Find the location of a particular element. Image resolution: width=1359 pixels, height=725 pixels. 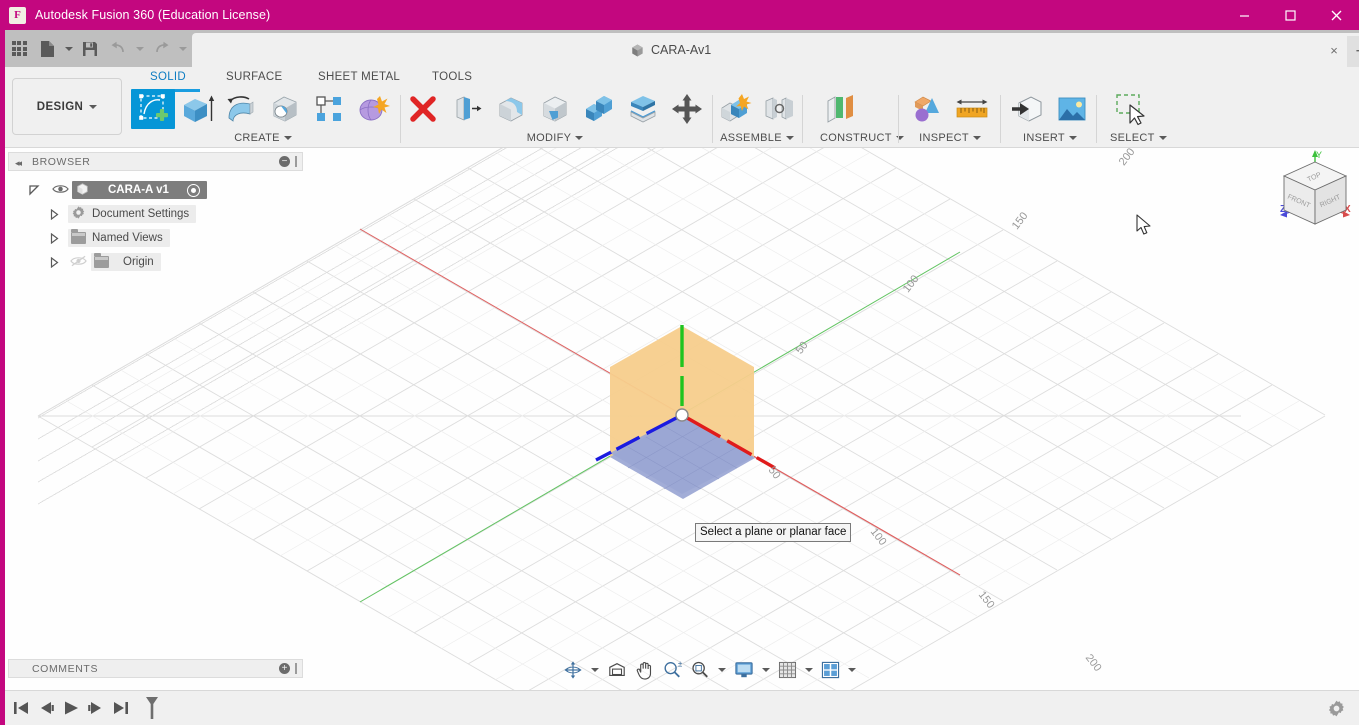

display-settings-caret-icon is located at coordinates (766, 670).